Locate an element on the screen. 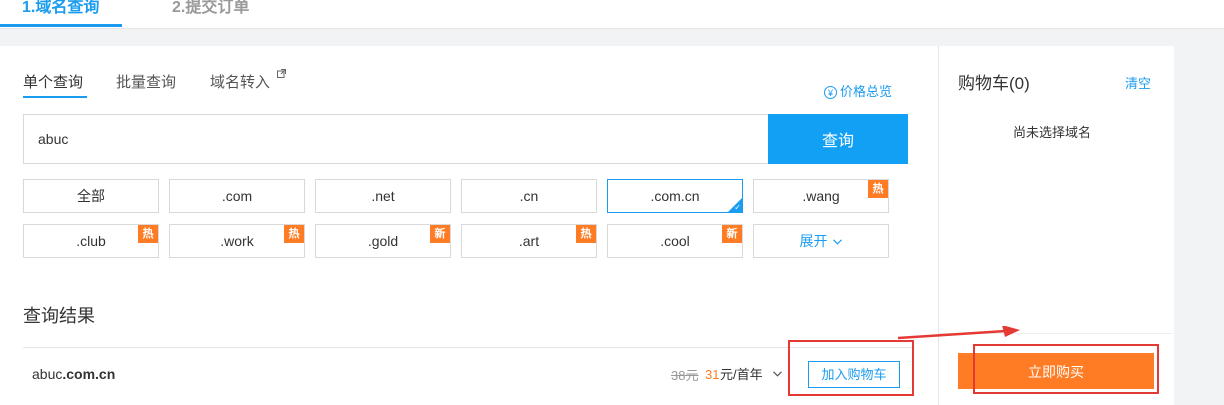  tld-club: .club 热 is located at coordinates (91, 241).